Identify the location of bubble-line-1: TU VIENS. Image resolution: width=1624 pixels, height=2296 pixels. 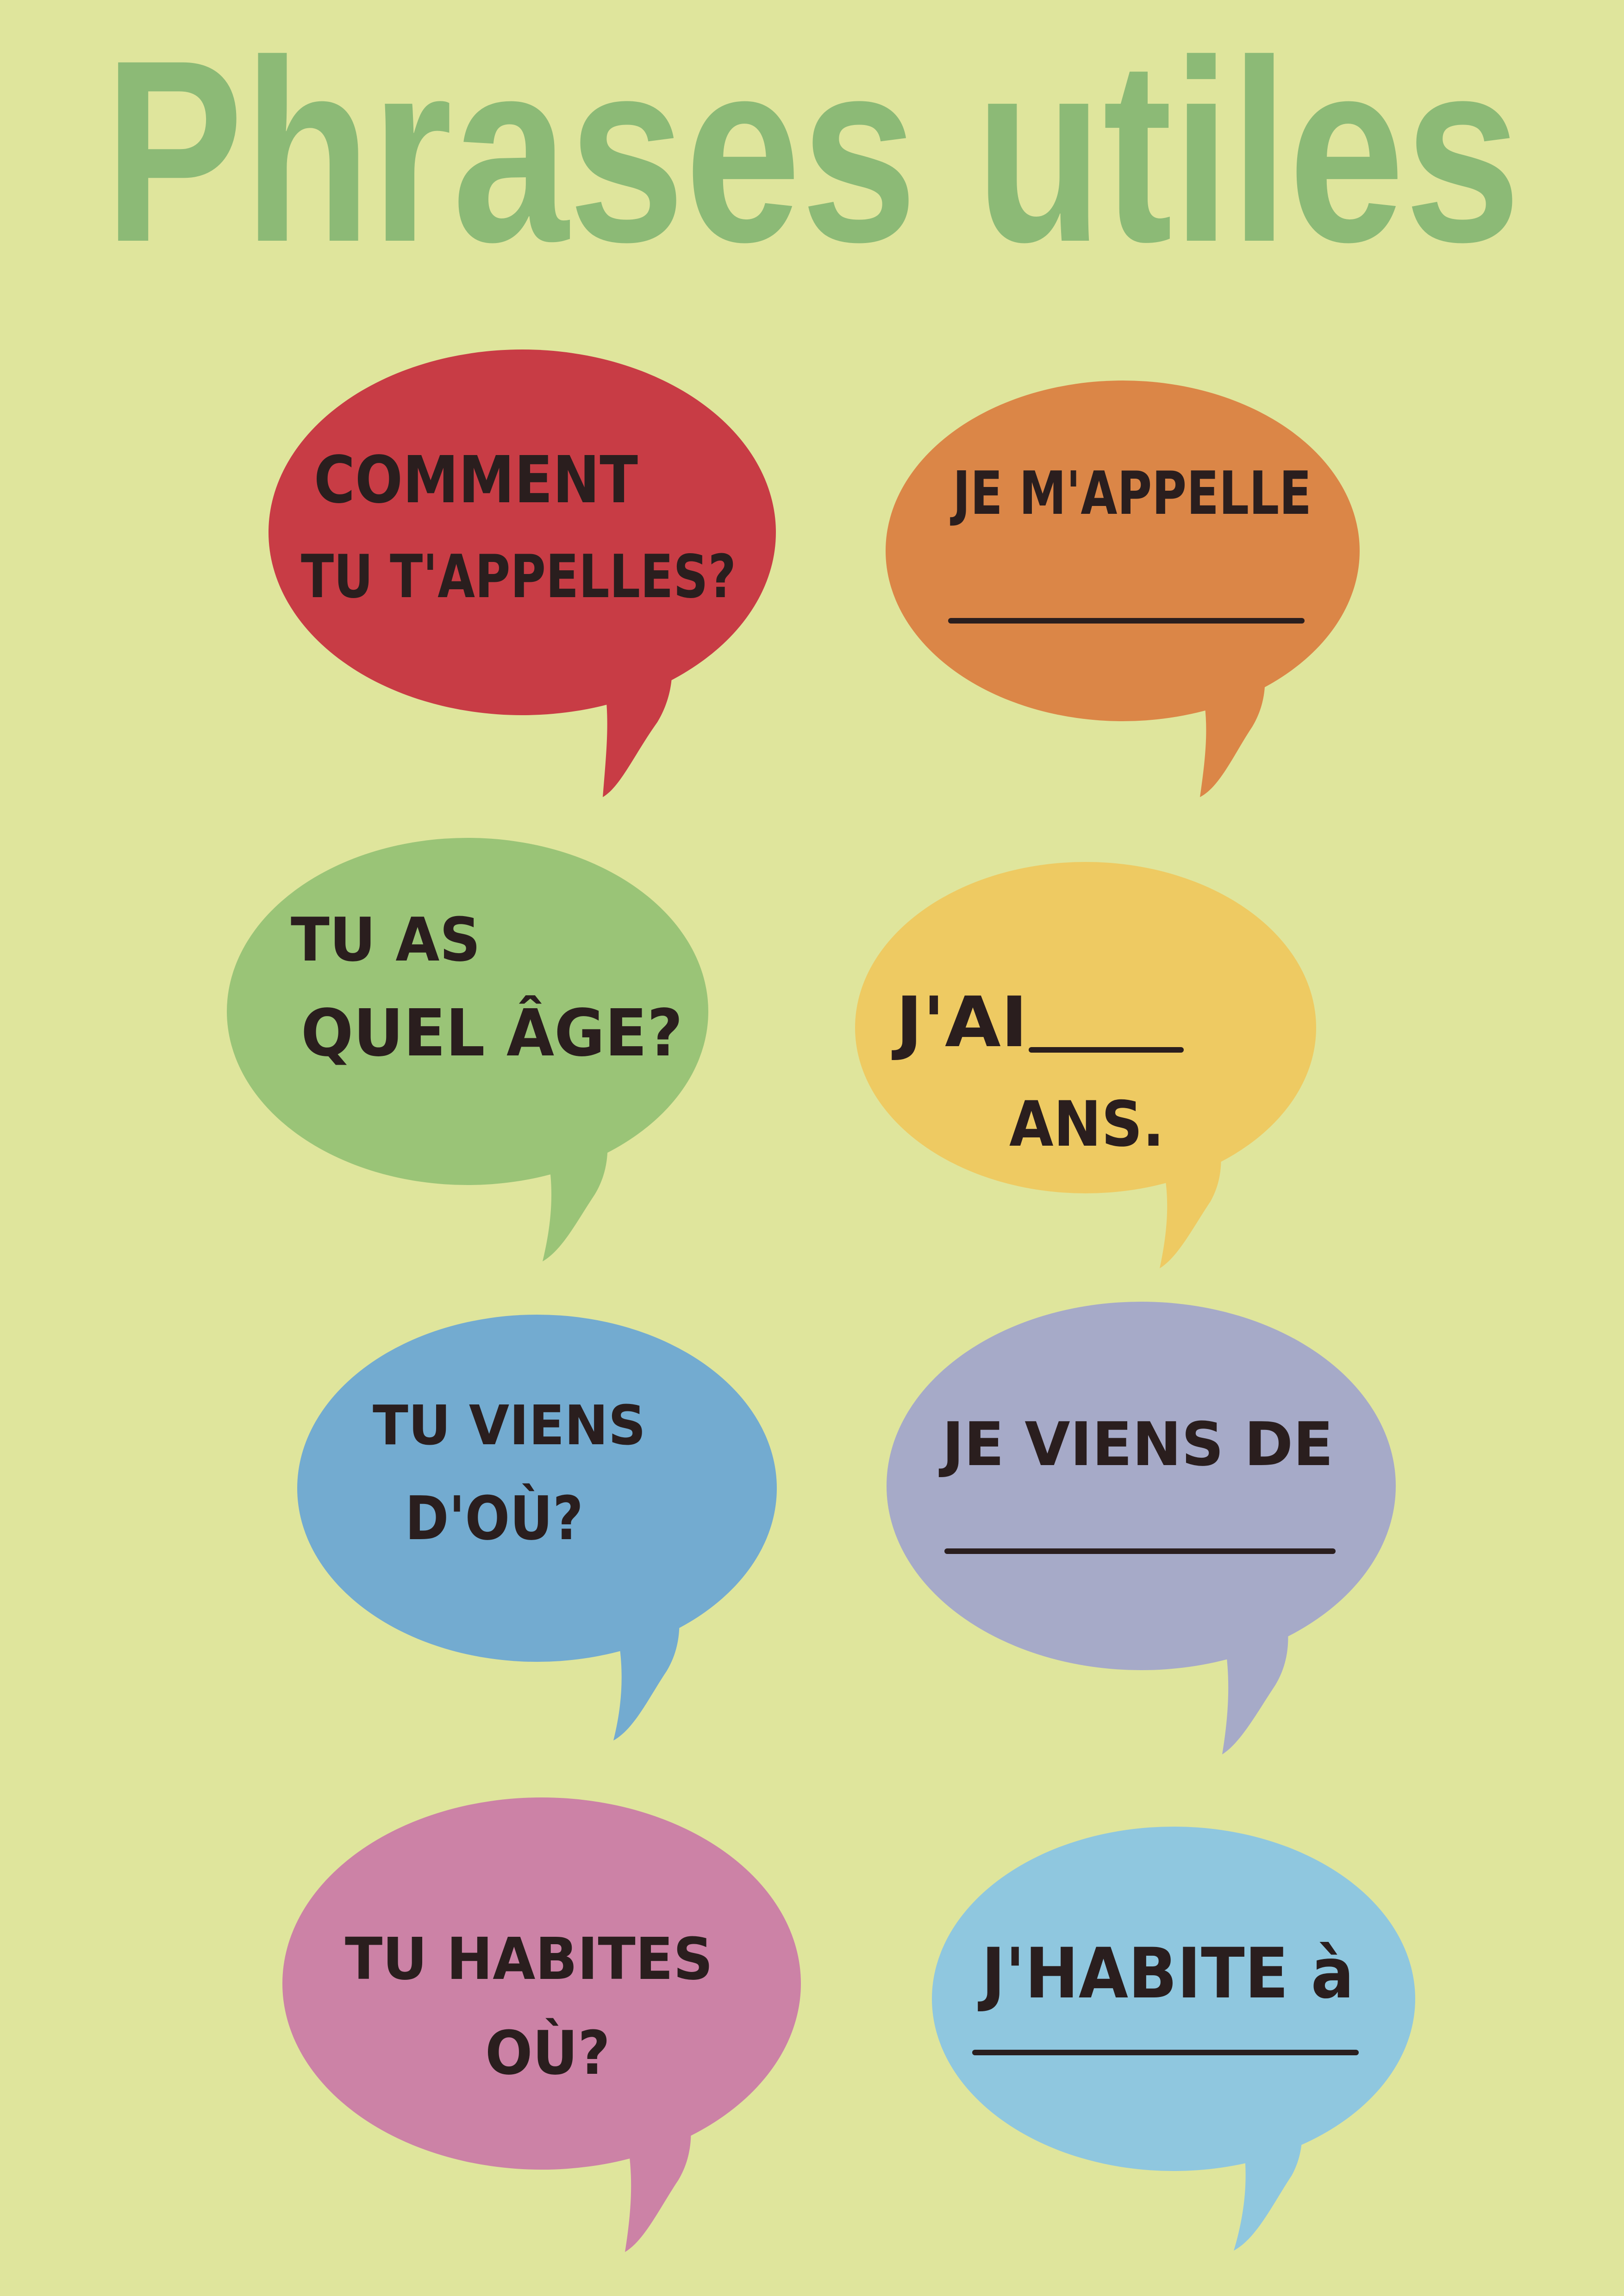
(509, 1425).